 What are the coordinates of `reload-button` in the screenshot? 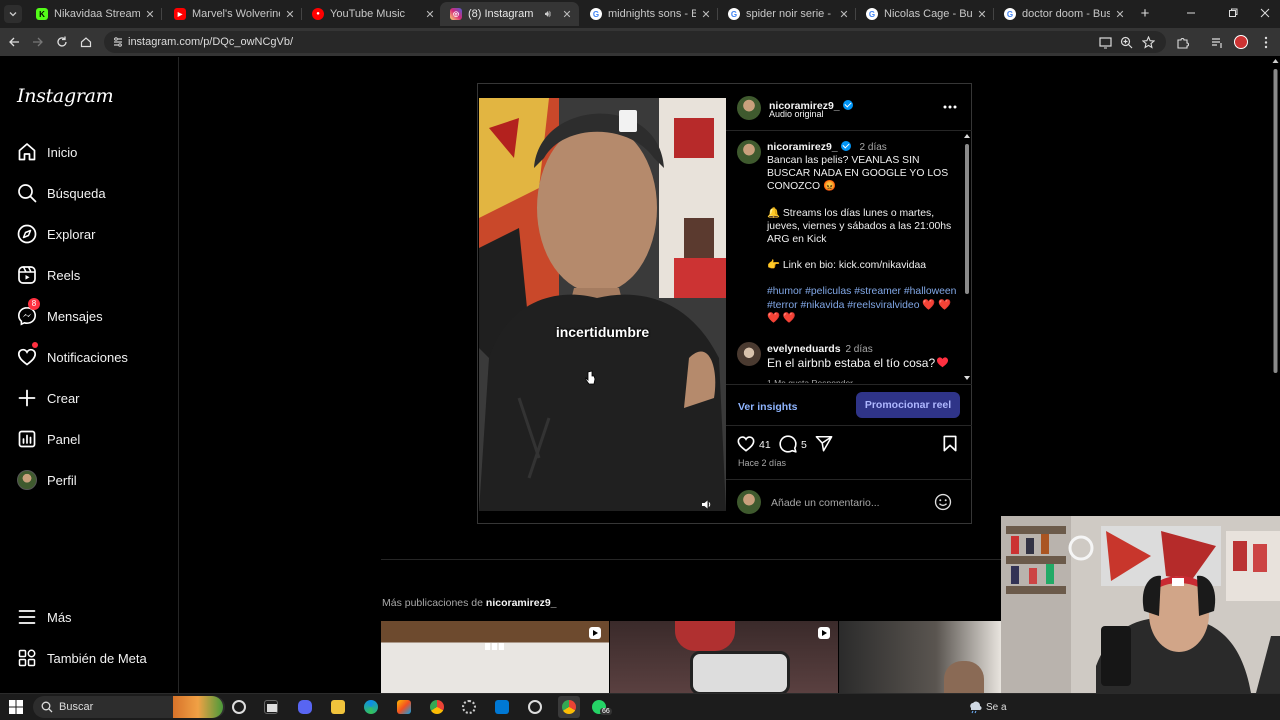 It's located at (62, 42).